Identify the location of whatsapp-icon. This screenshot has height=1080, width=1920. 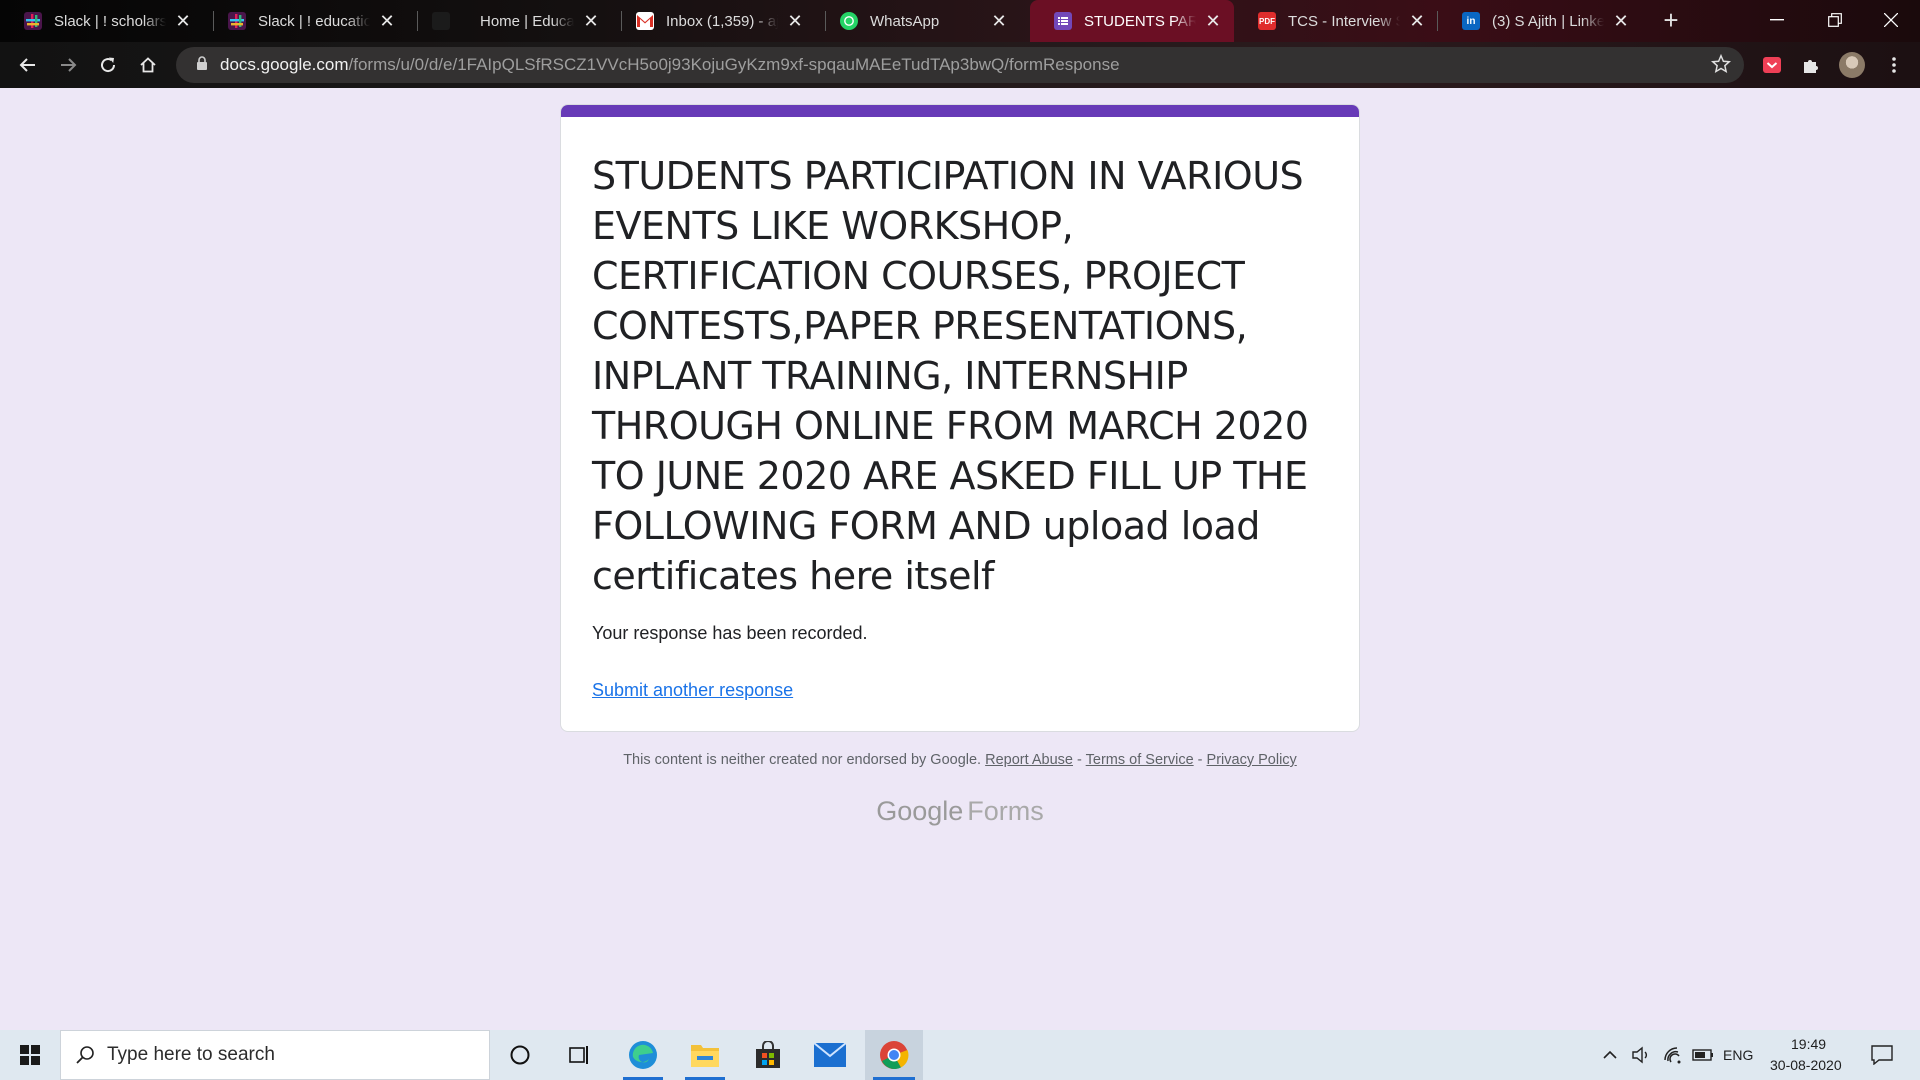
(849, 21).